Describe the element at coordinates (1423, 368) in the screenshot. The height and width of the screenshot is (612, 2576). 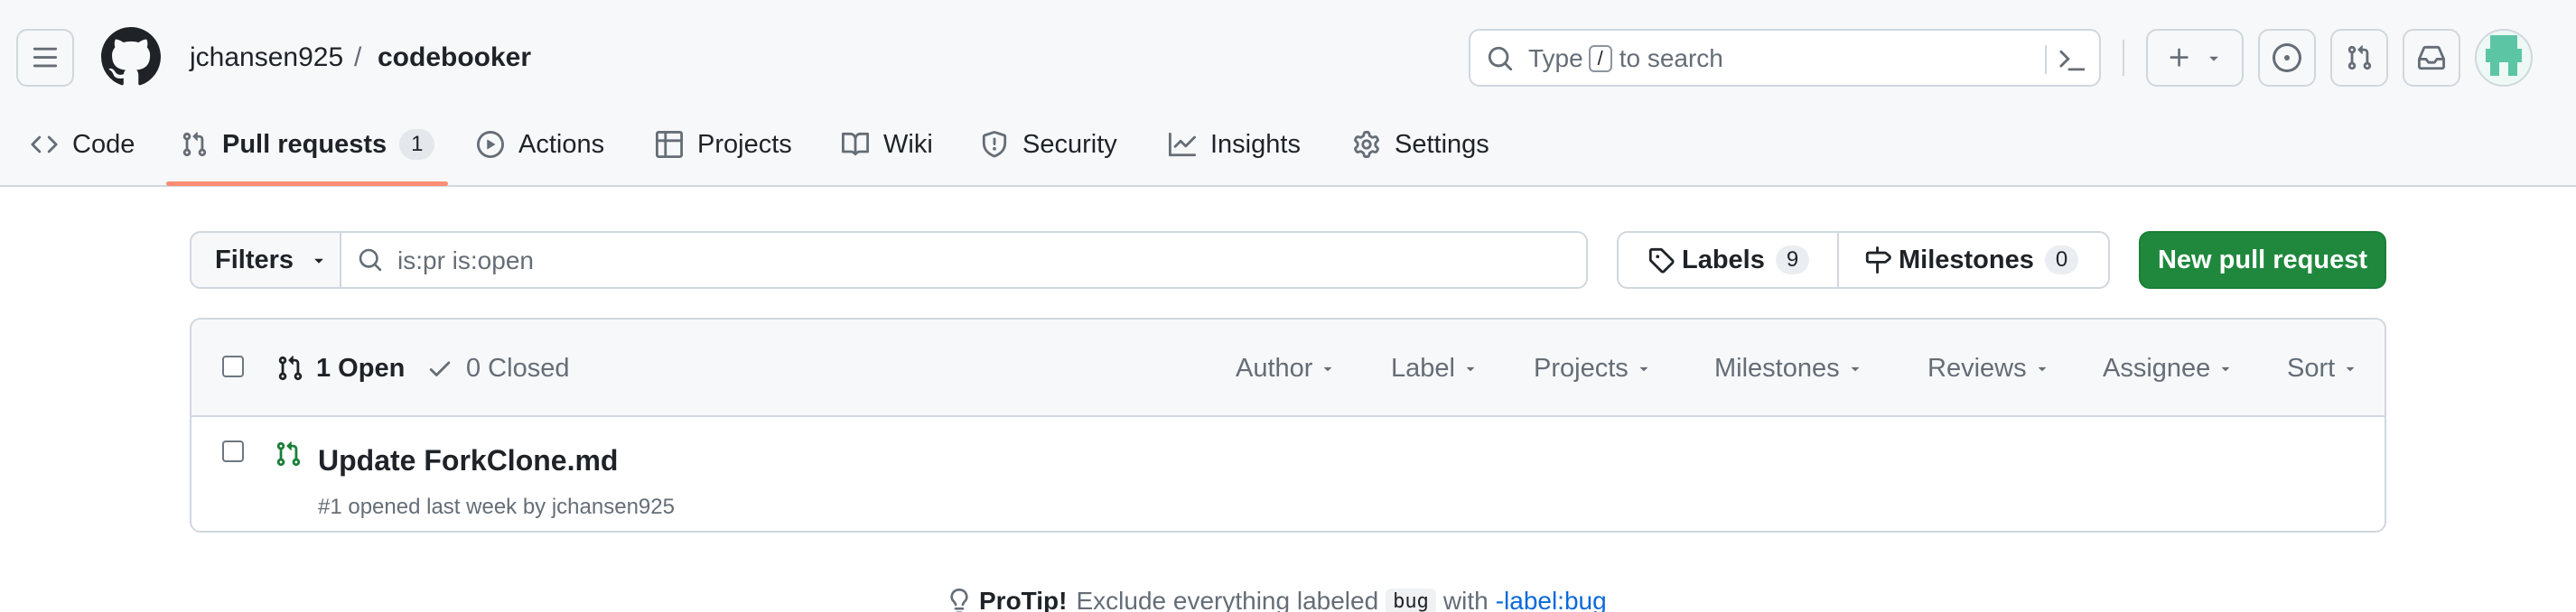
I see `label-filter-label: Label` at that location.